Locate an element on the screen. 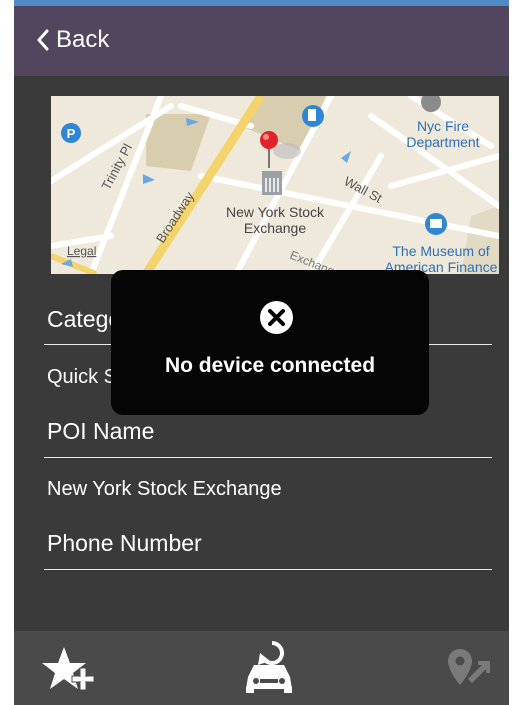 This screenshot has width=523, height=705. navigation-bar: Back is located at coordinates (261, 41).